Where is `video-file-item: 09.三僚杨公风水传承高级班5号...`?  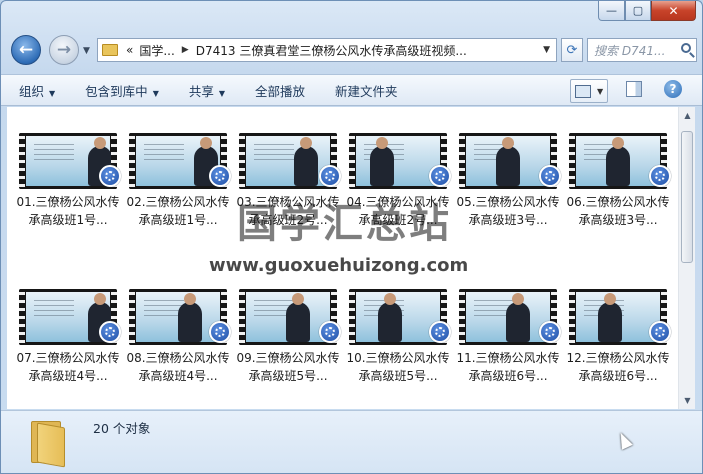 video-file-item: 09.三僚杨公风水传承高级班5号... is located at coordinates (288, 347).